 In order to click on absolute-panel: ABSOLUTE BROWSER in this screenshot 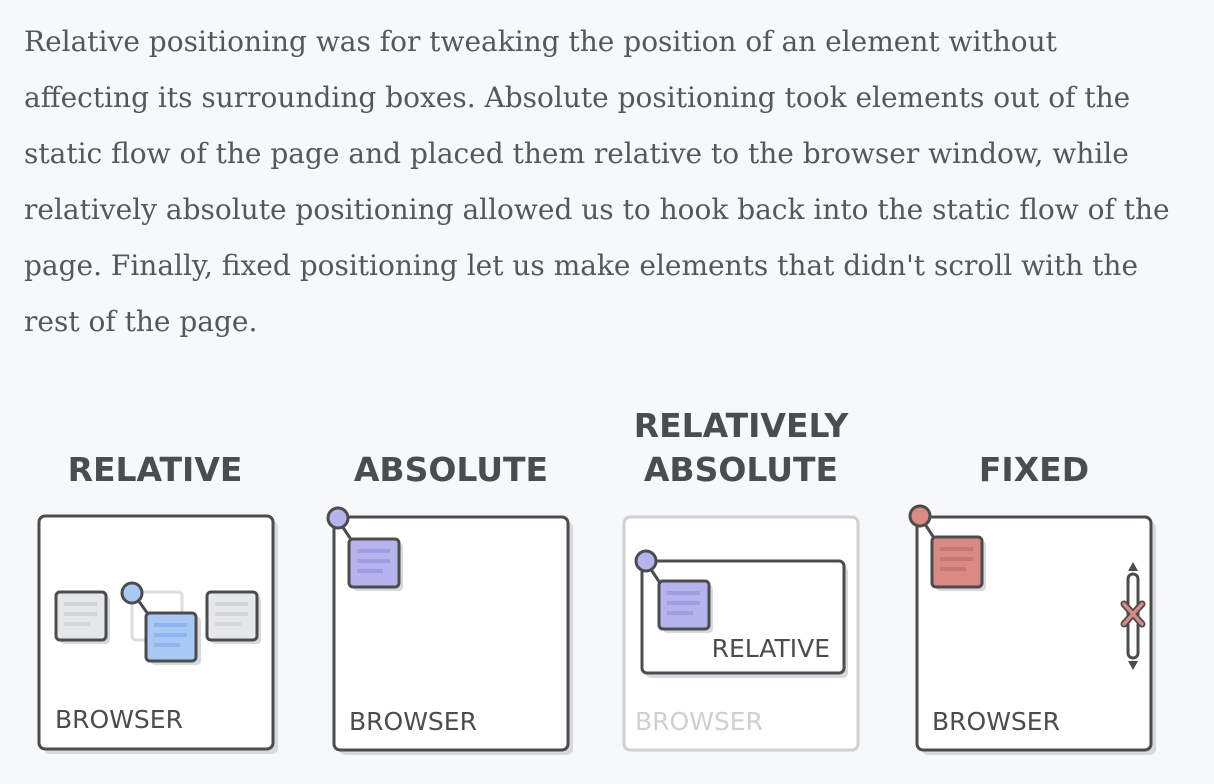, I will do `click(449, 602)`.